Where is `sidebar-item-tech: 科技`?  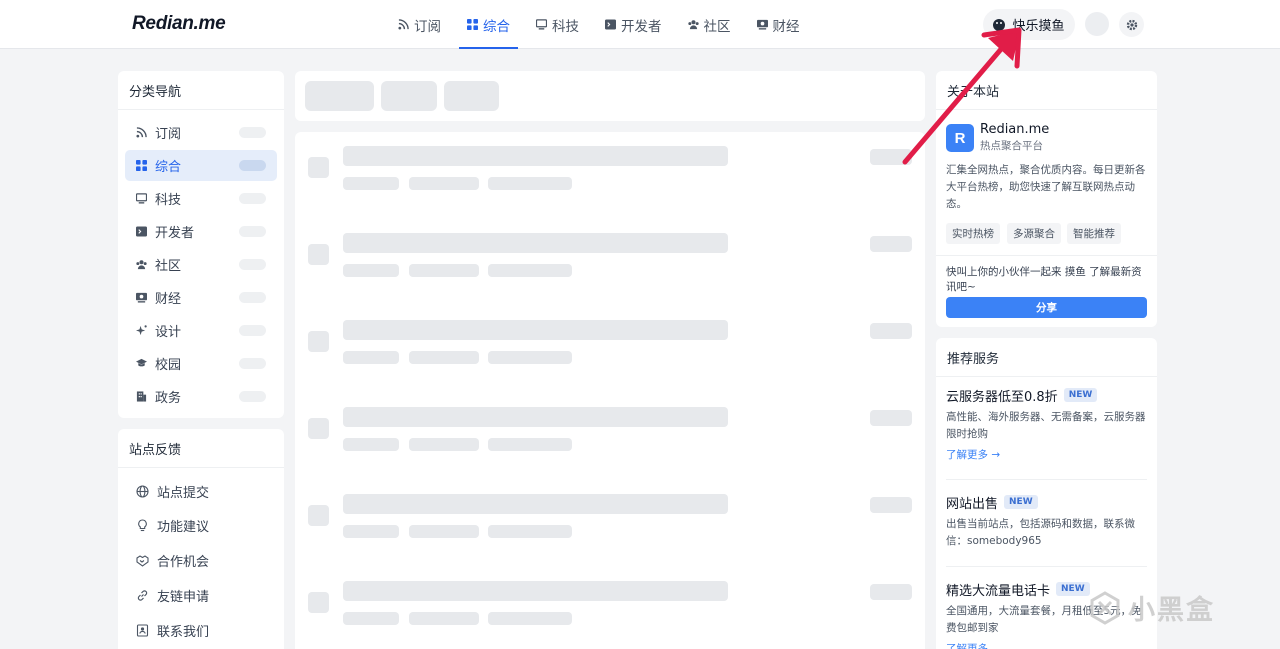
sidebar-item-tech: 科技 is located at coordinates (201, 198).